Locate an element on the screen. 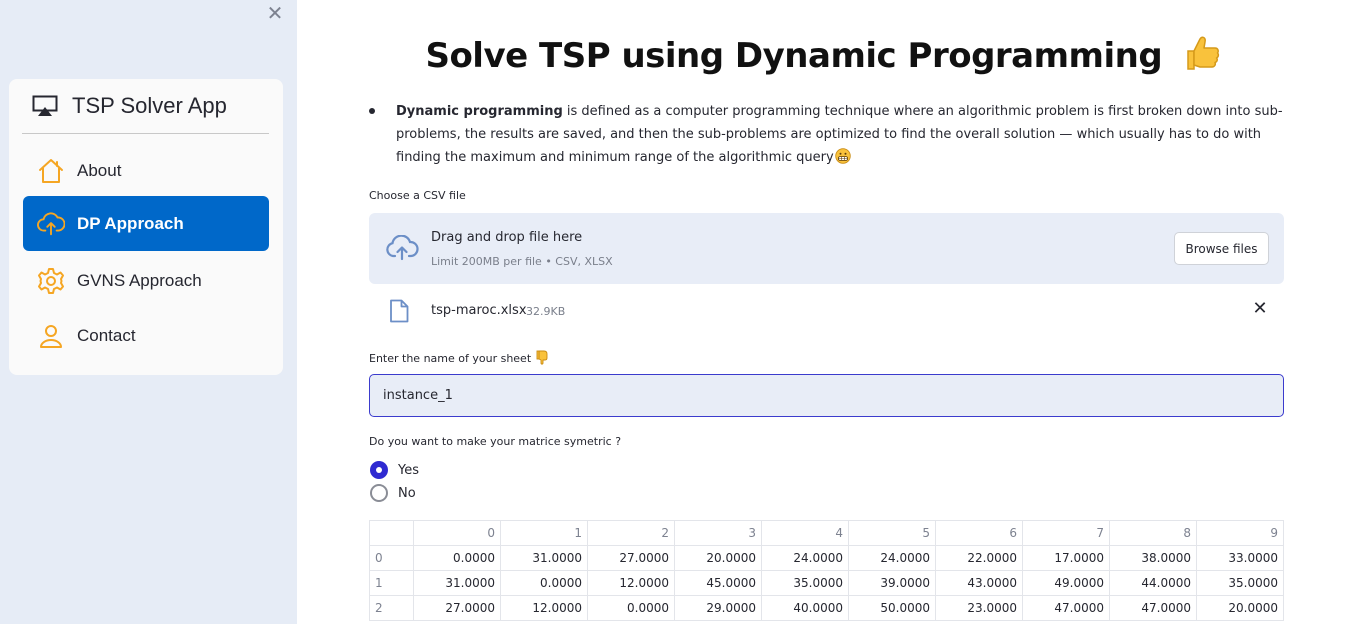 This screenshot has width=1350, height=624. column-header: 9 is located at coordinates (1240, 533).